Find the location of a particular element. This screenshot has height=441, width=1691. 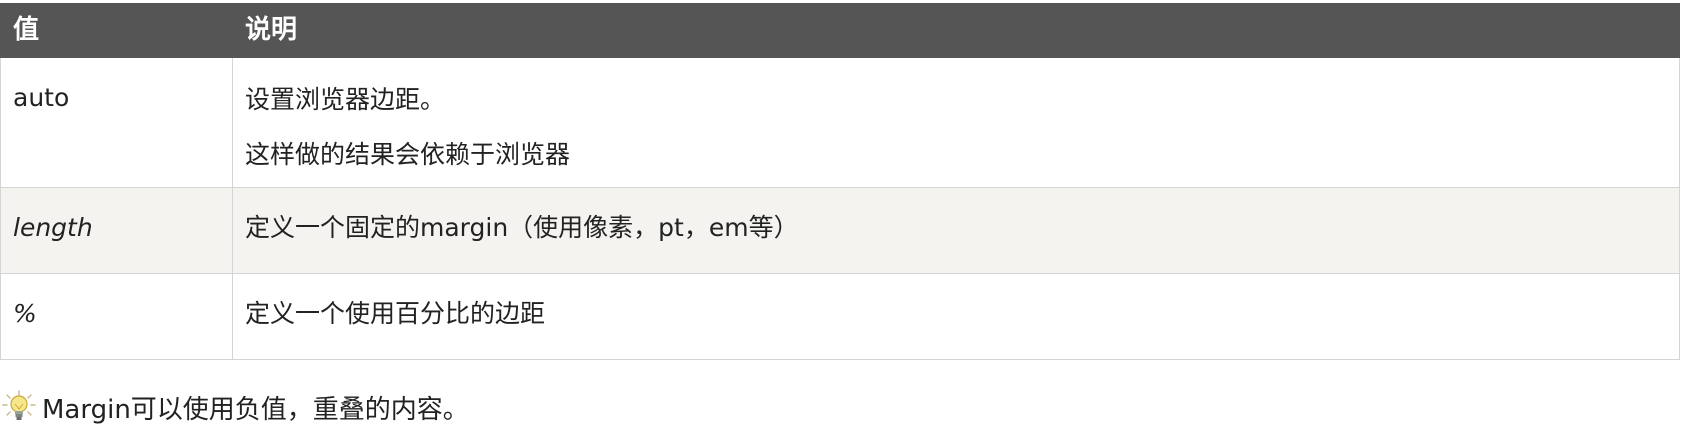

tip-note: Margin可以使用负值，重叠的内容。 is located at coordinates (235, 407).